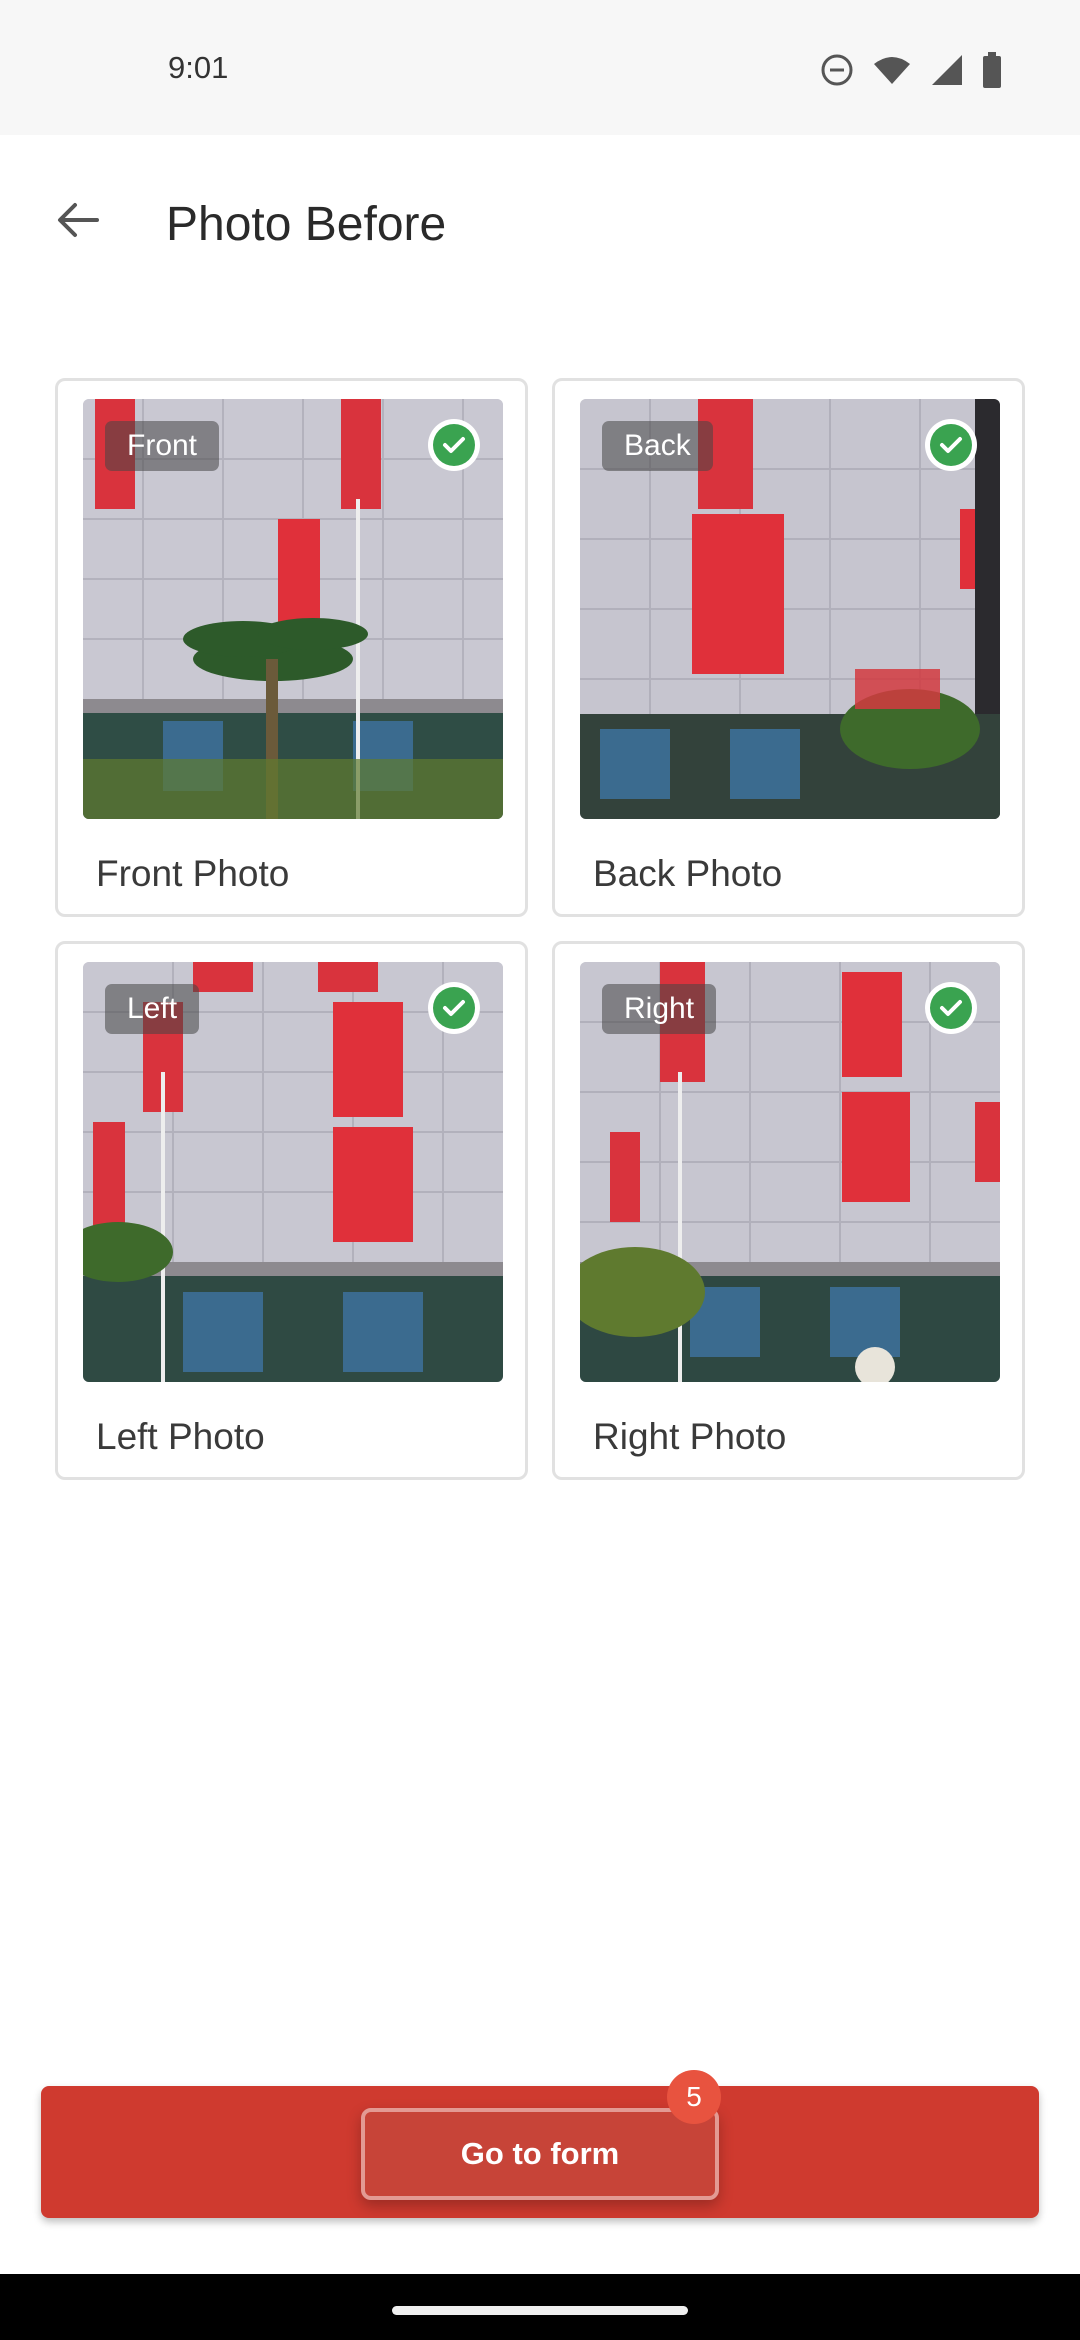  Describe the element at coordinates (193, 873) in the screenshot. I see `photo-label: Front Photo` at that location.